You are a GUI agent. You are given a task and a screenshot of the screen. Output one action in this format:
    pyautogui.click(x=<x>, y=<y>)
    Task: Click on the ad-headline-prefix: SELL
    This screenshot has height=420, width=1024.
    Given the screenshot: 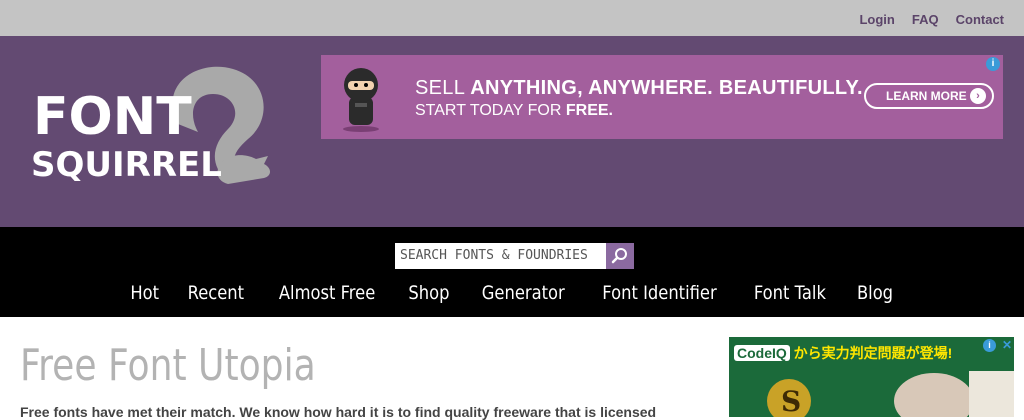 What is the action you would take?
    pyautogui.click(x=443, y=88)
    